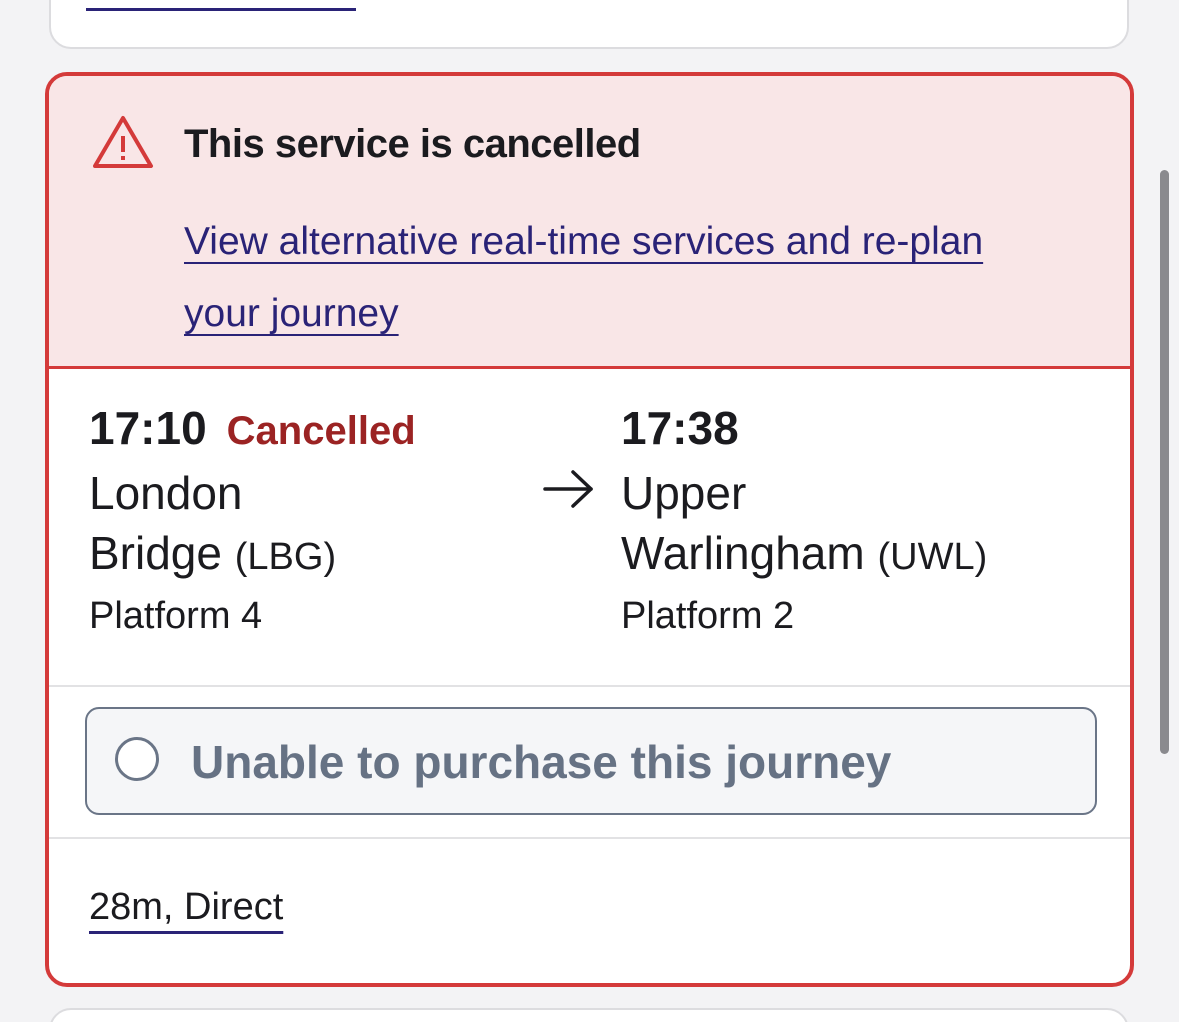 This screenshot has height=1022, width=1179. Describe the element at coordinates (589, 838) in the screenshot. I see `section-divider` at that location.